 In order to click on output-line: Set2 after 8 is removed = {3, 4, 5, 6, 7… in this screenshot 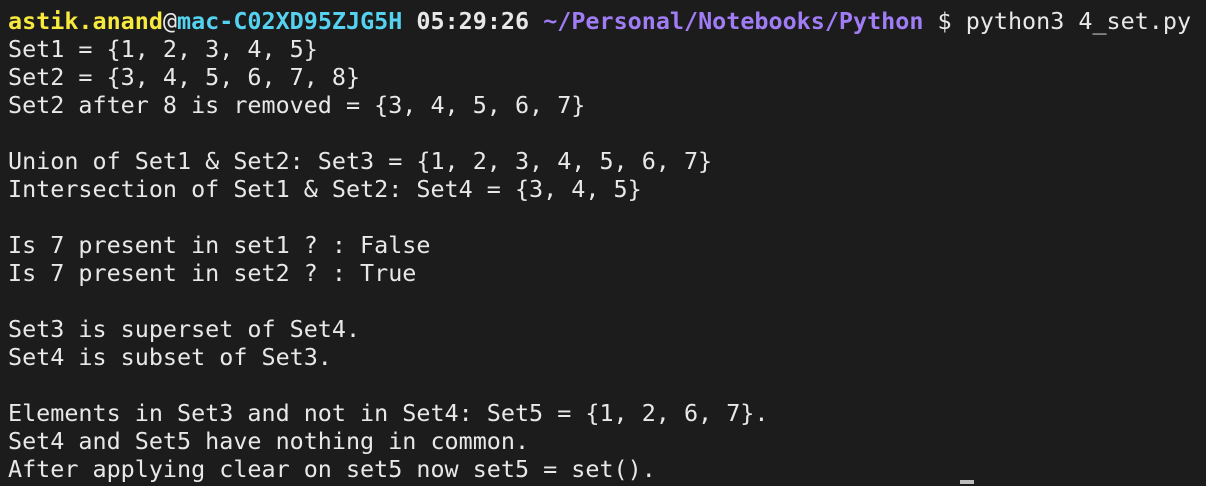, I will do `click(297, 105)`.